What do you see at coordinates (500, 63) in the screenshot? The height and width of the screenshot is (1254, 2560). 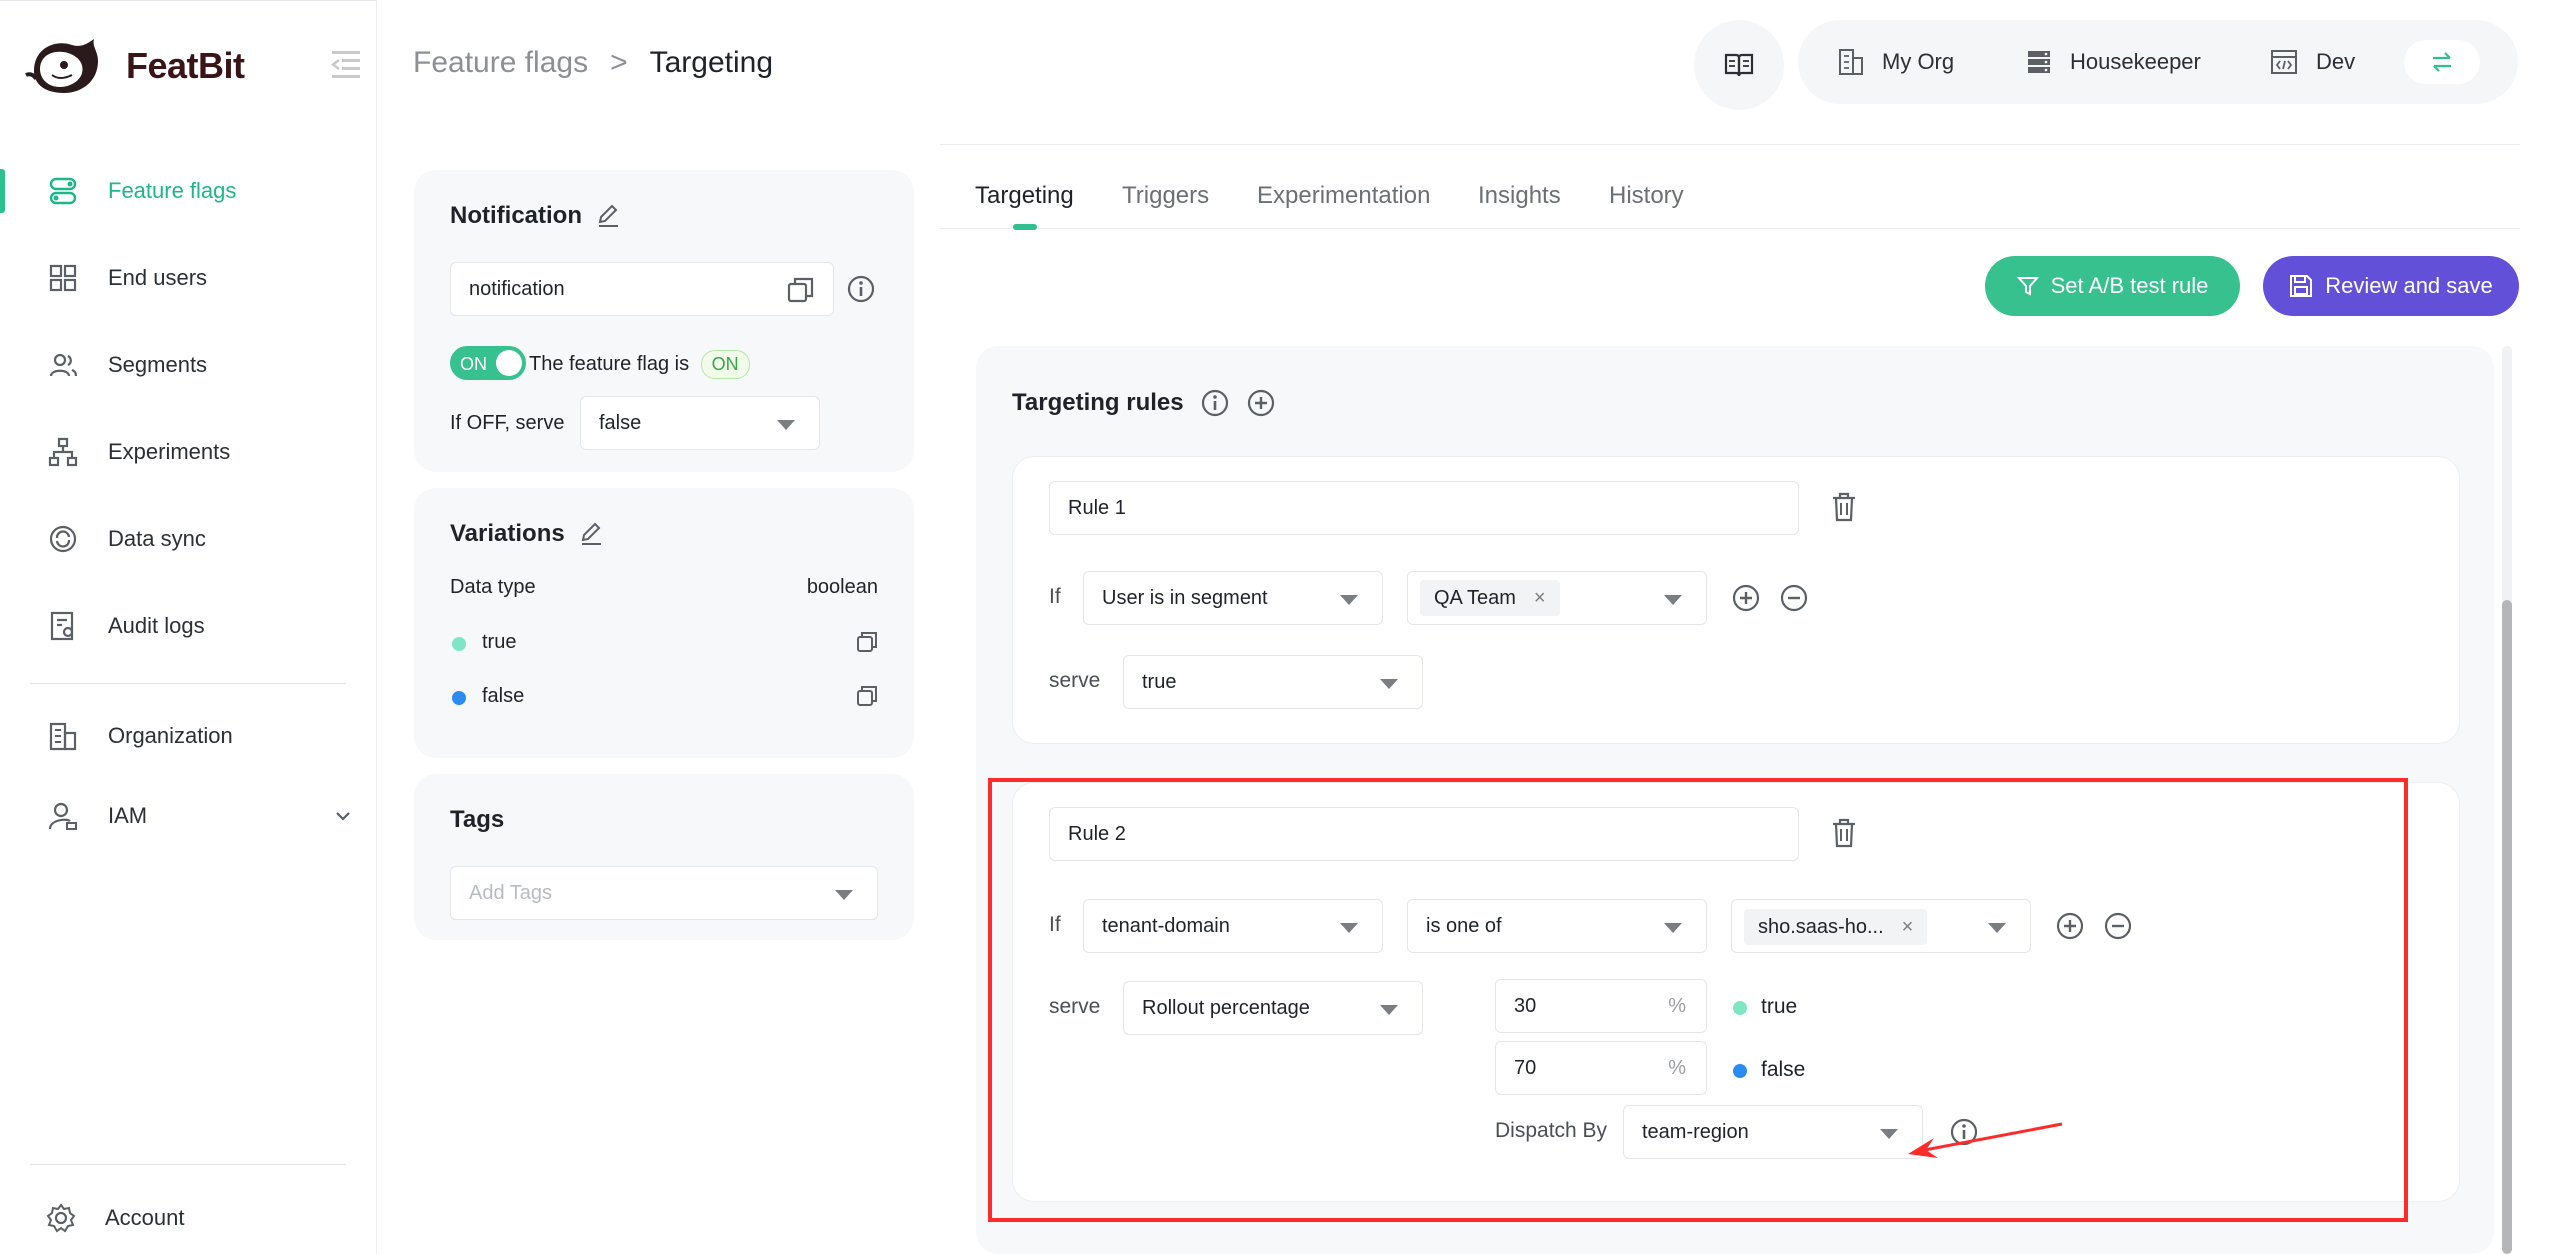 I see `breadcrumb-root: Feature flags` at bounding box center [500, 63].